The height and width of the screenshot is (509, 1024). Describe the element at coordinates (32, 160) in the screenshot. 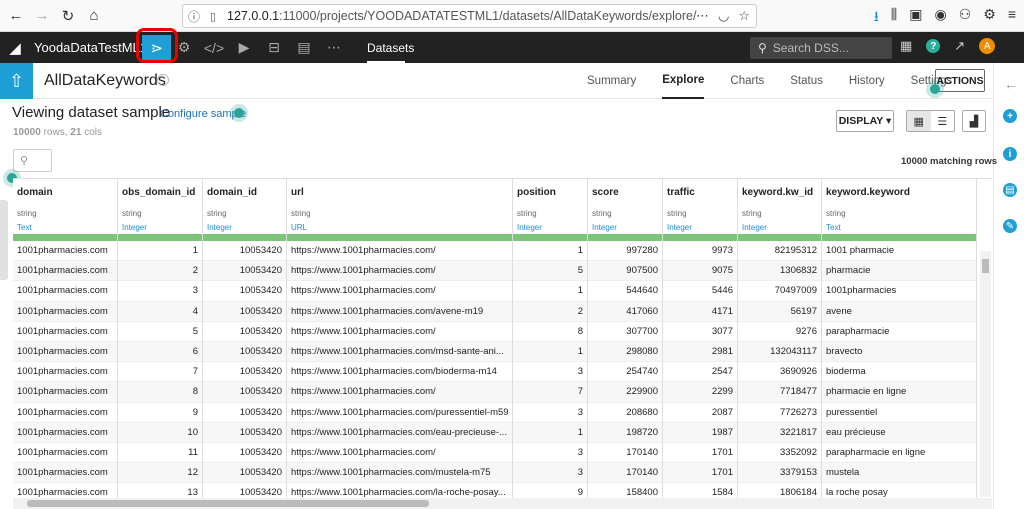

I see `table-search-input: ⚲` at that location.